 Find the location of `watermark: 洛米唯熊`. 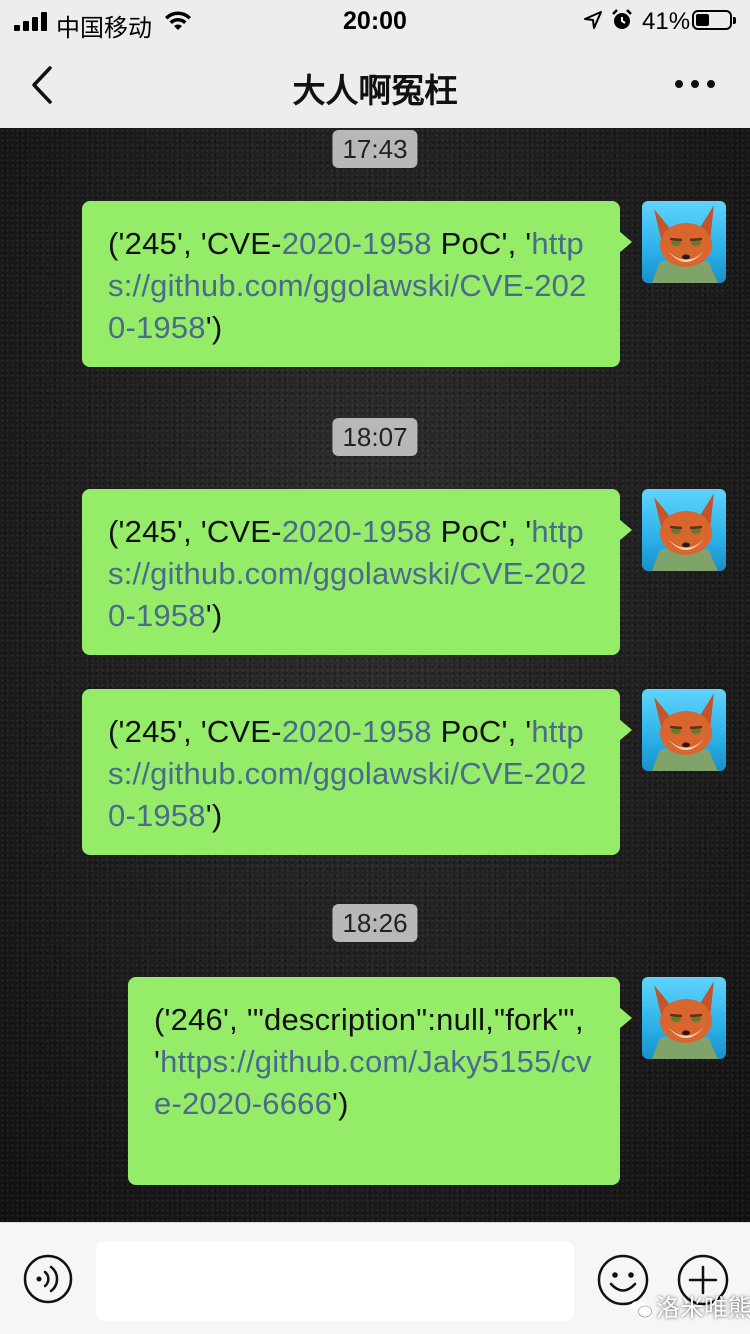

watermark: 洛米唯熊 is located at coordinates (690, 1305).